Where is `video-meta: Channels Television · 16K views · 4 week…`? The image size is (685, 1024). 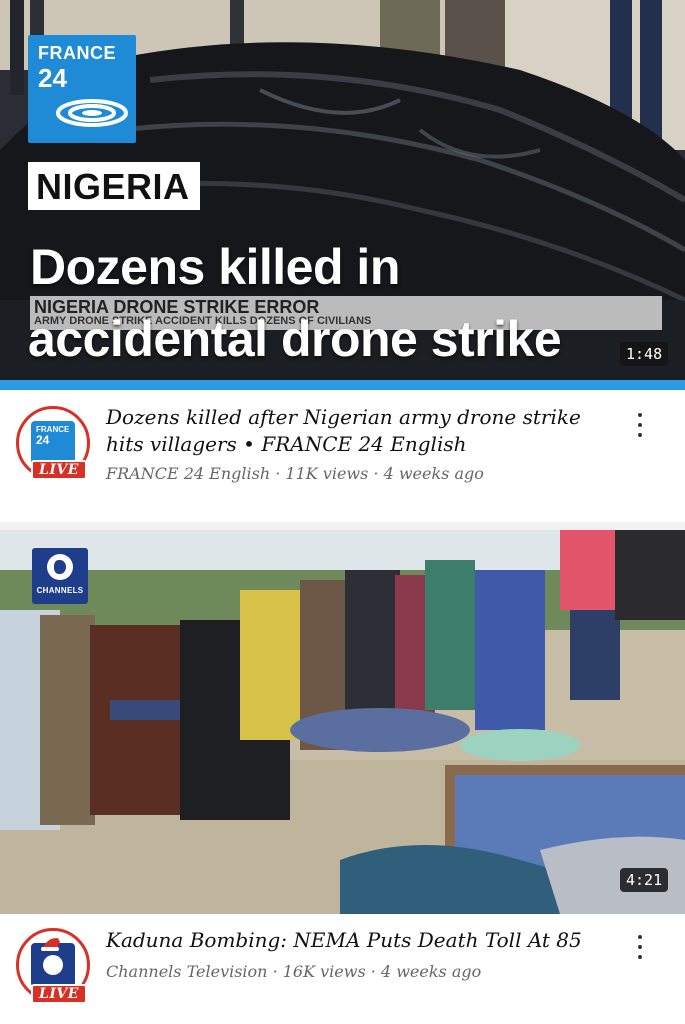
video-meta: Channels Television · 16K views · 4 week… is located at coordinates (294, 971).